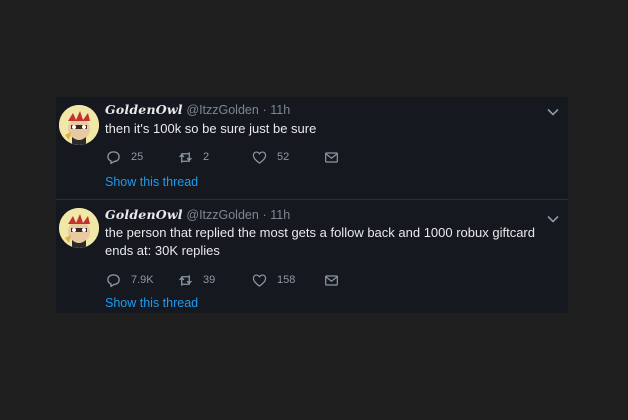  Describe the element at coordinates (211, 128) in the screenshot. I see `tweet-text: then it's 100k so be sure just be sure` at that location.